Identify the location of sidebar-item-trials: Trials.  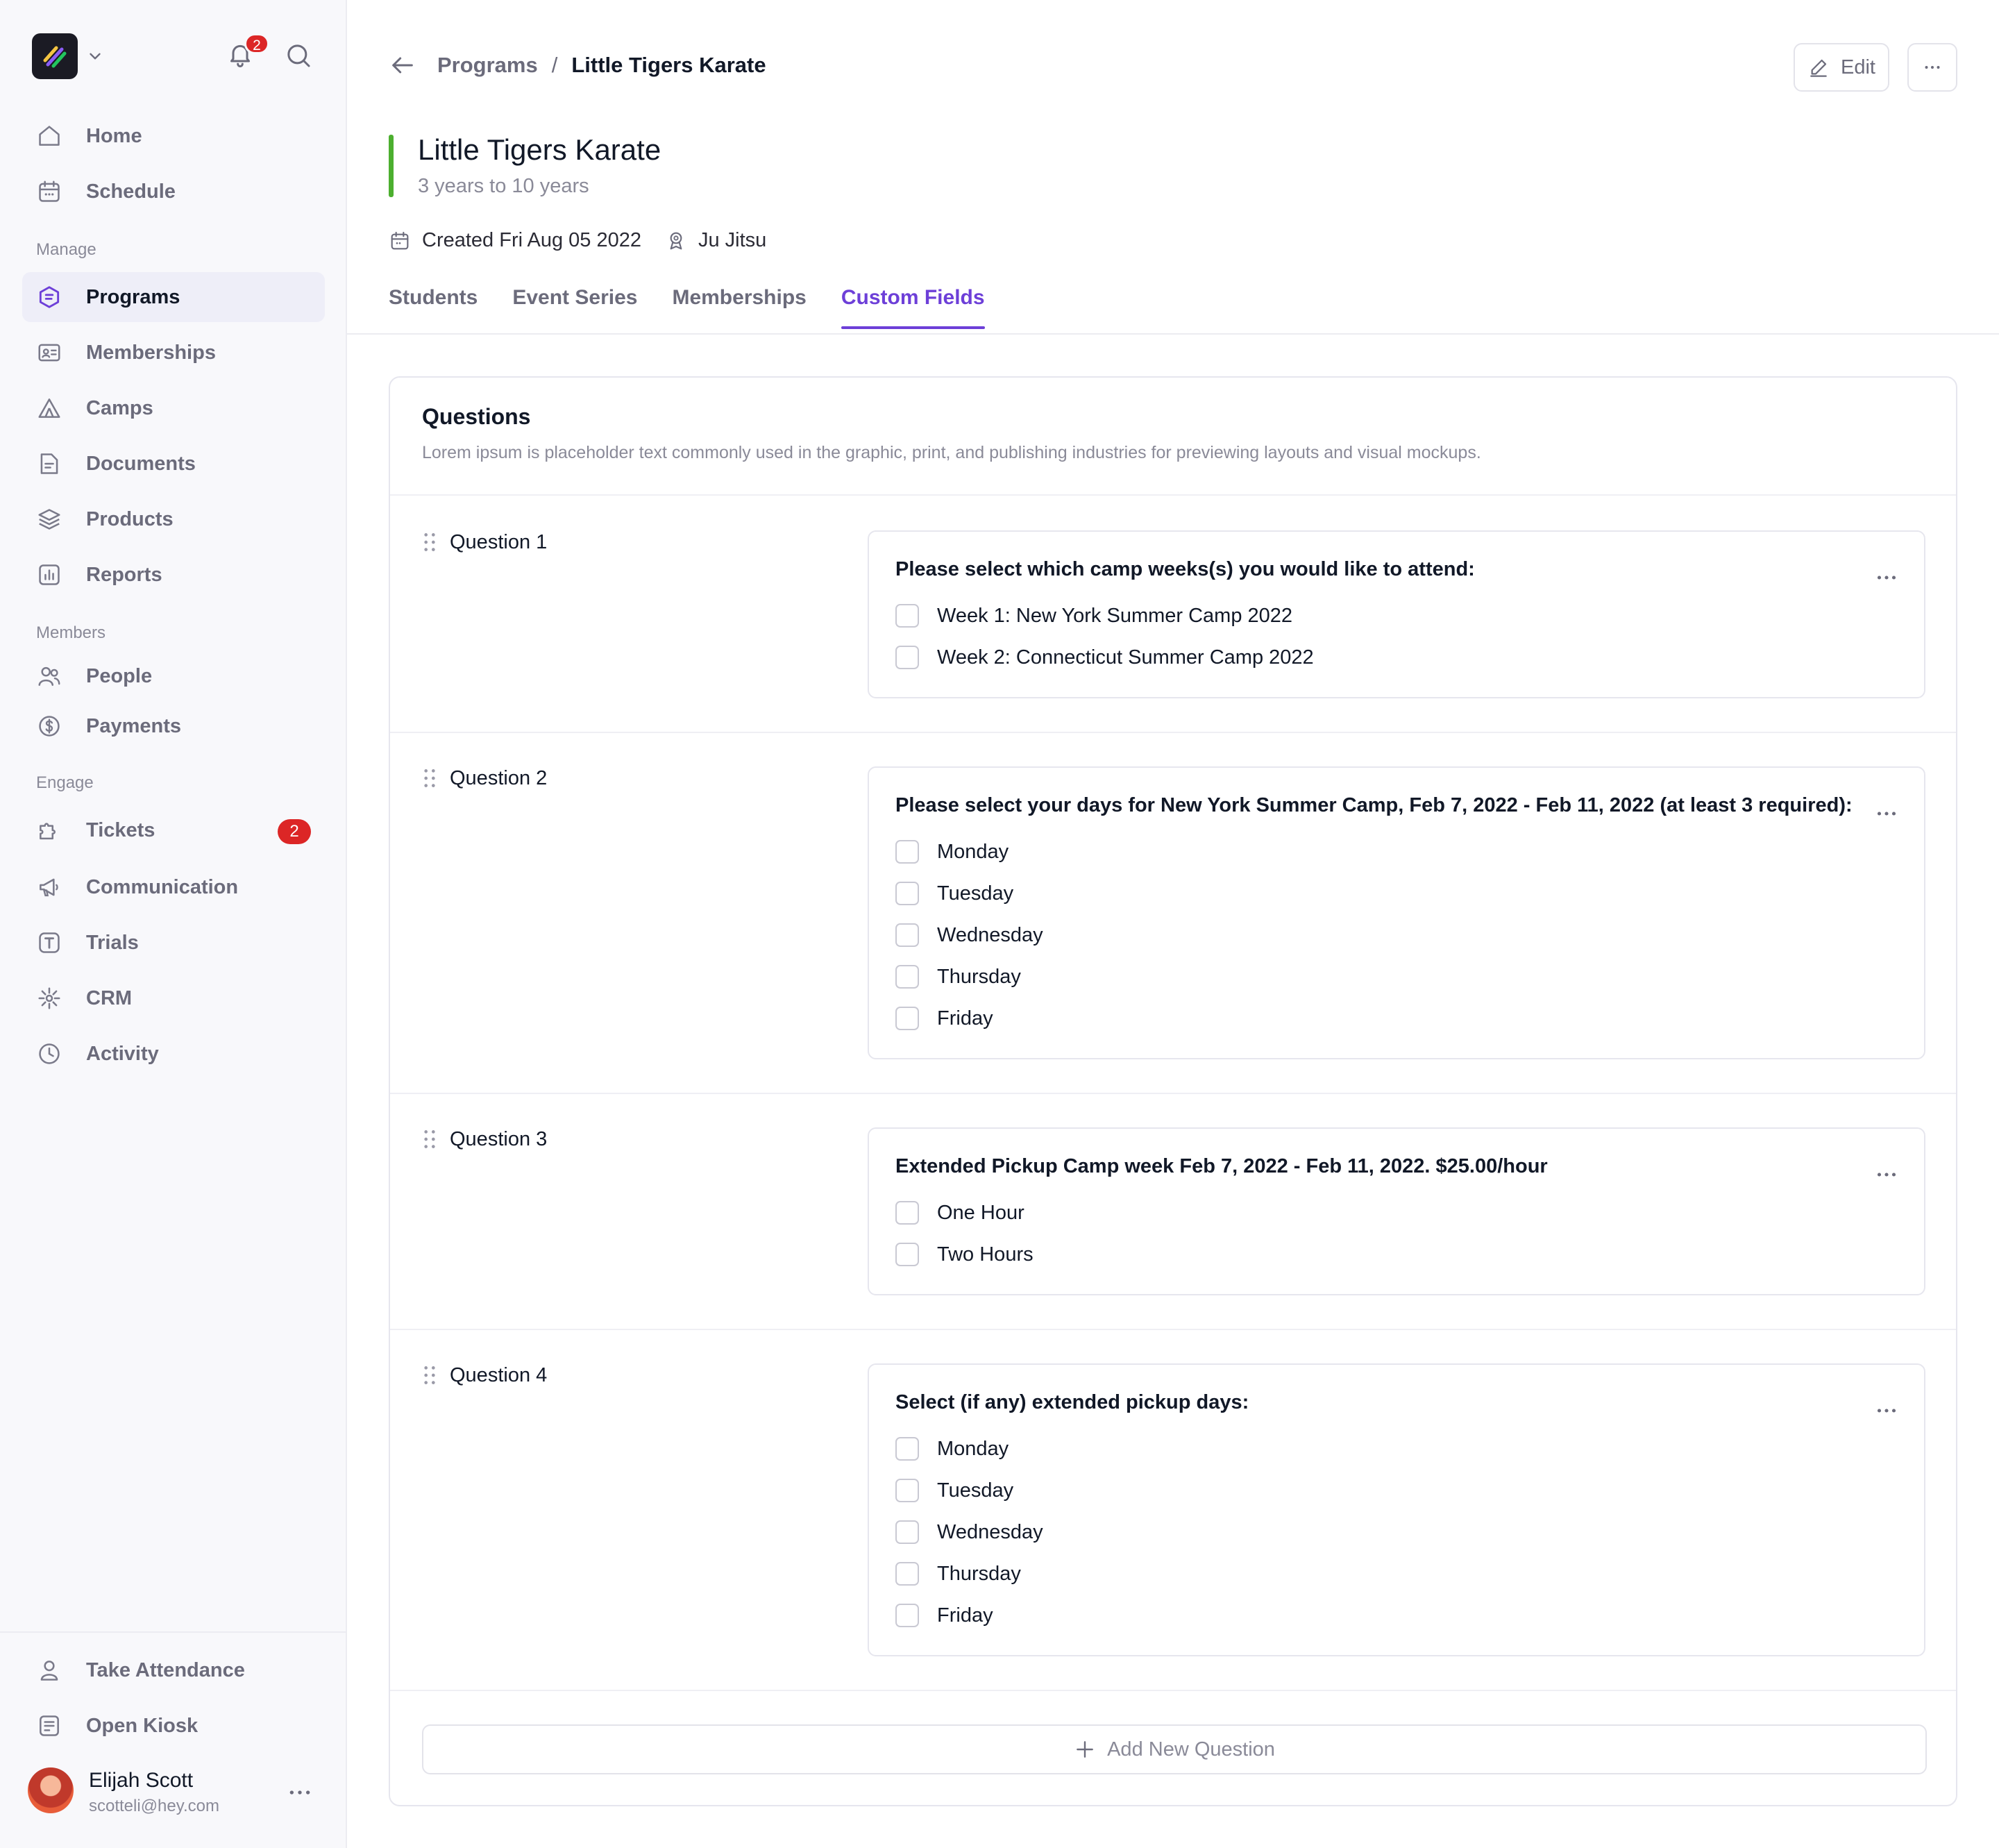
(173, 943).